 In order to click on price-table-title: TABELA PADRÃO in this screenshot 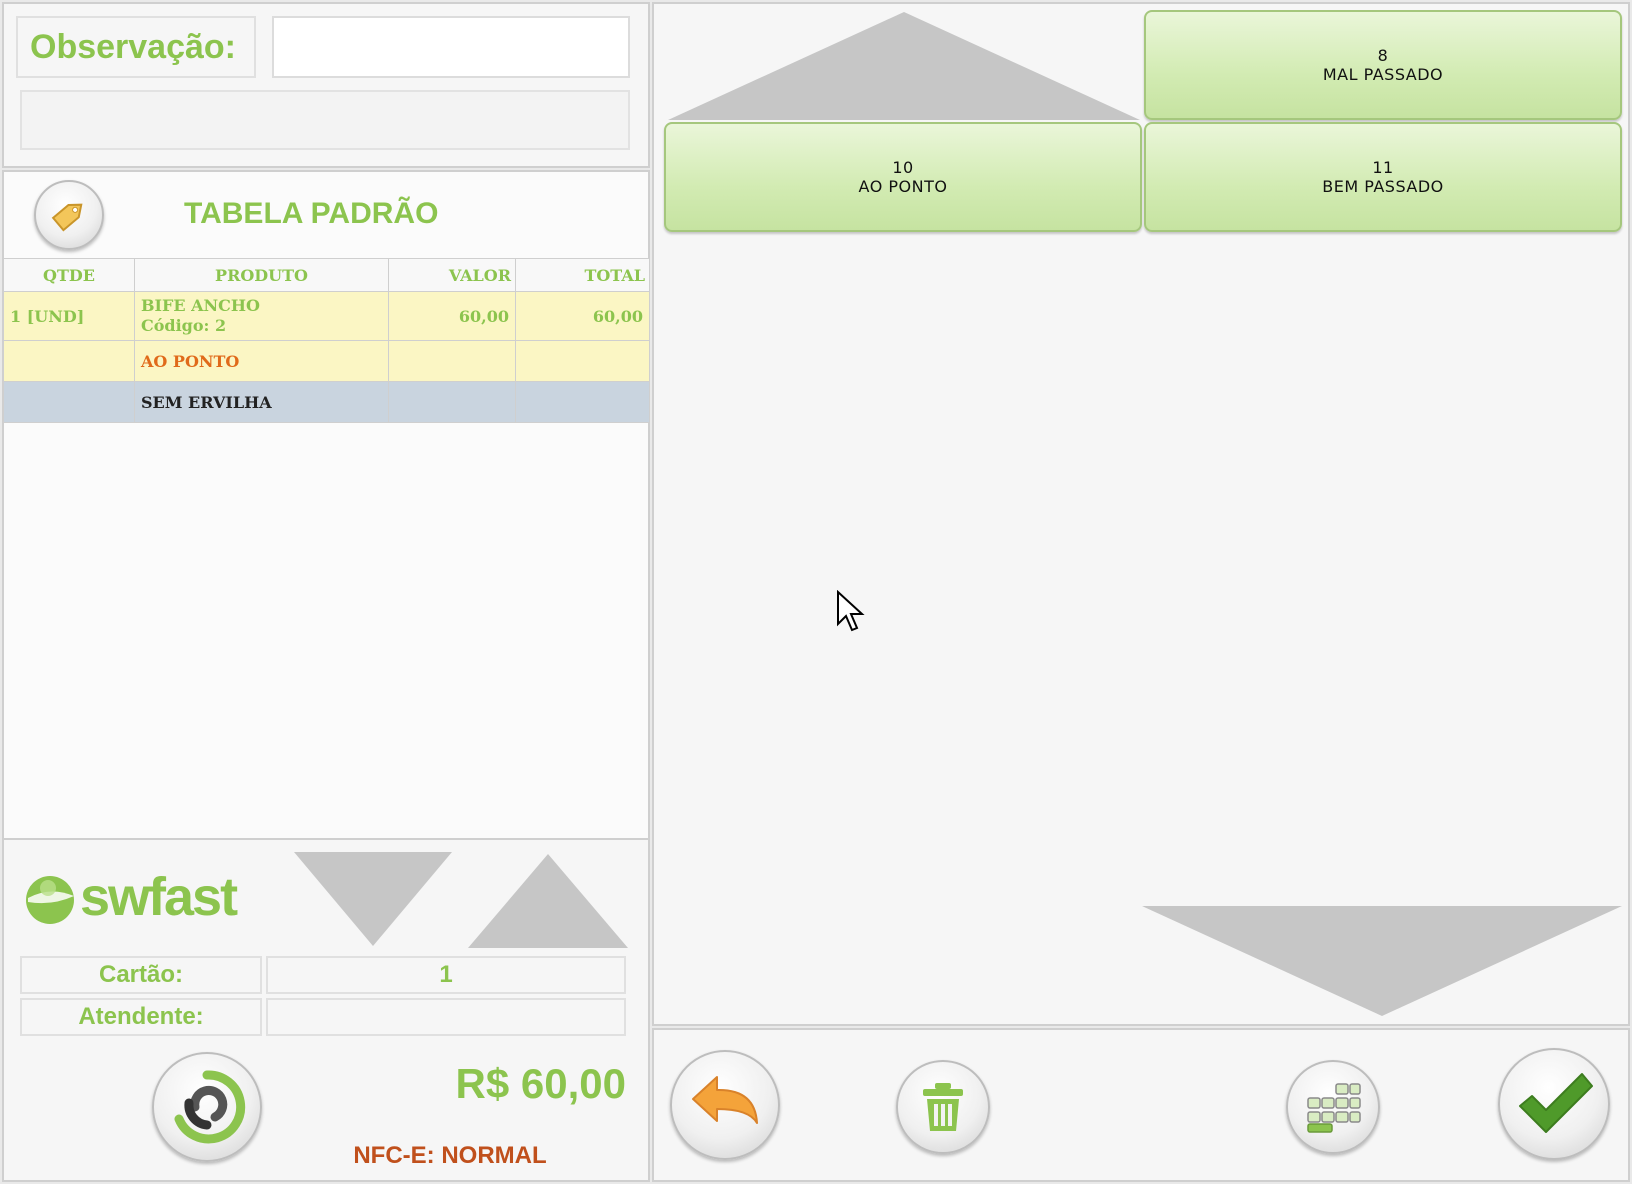, I will do `click(311, 213)`.